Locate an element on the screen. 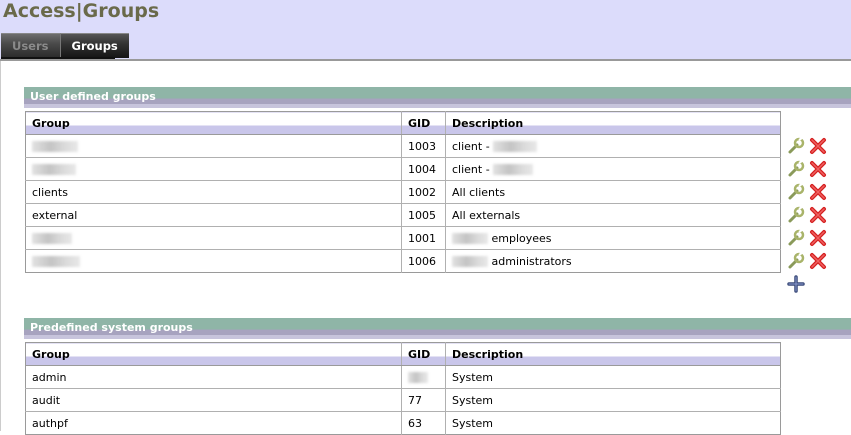  gid-cell: 1004 is located at coordinates (423, 169).